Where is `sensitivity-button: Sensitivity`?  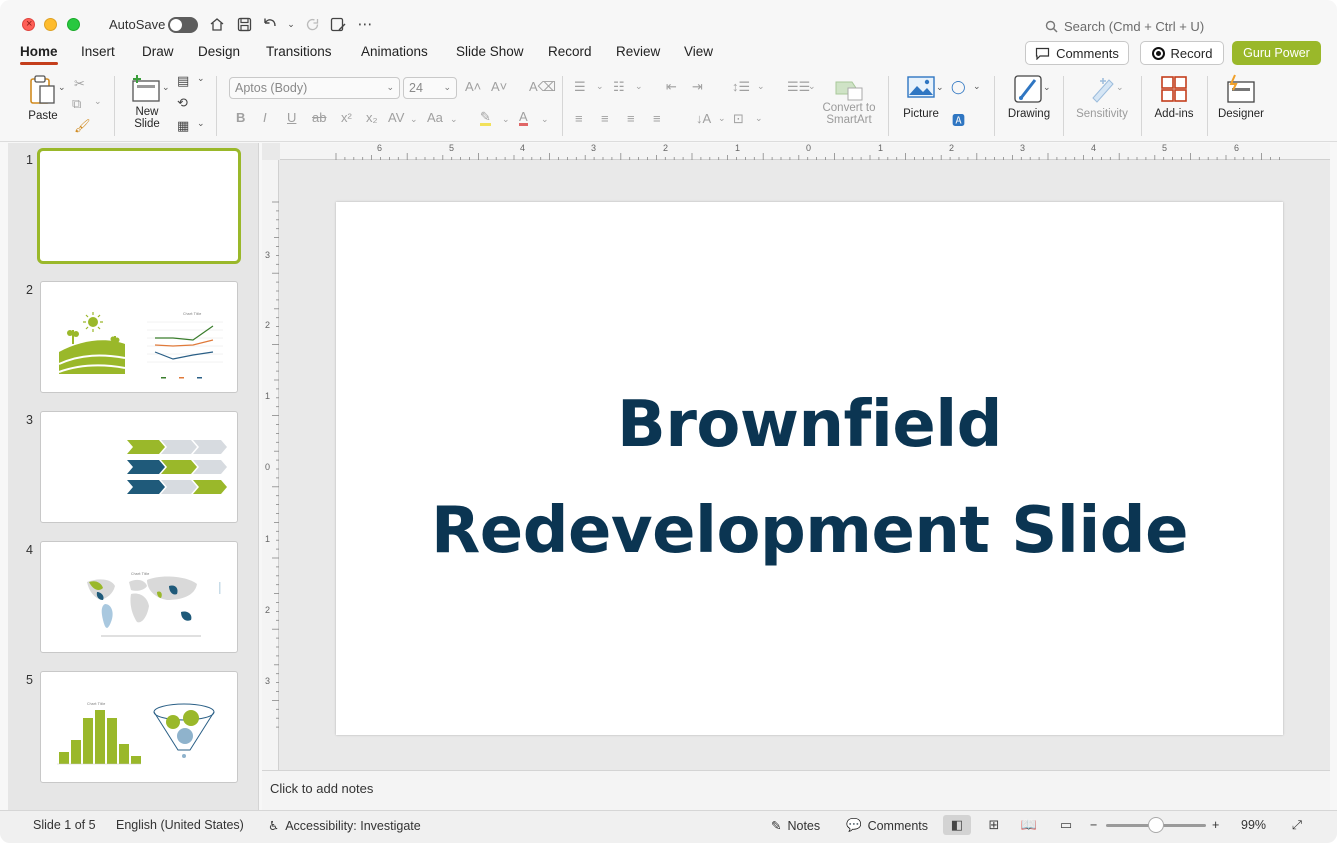 sensitivity-button: Sensitivity is located at coordinates (1102, 97).